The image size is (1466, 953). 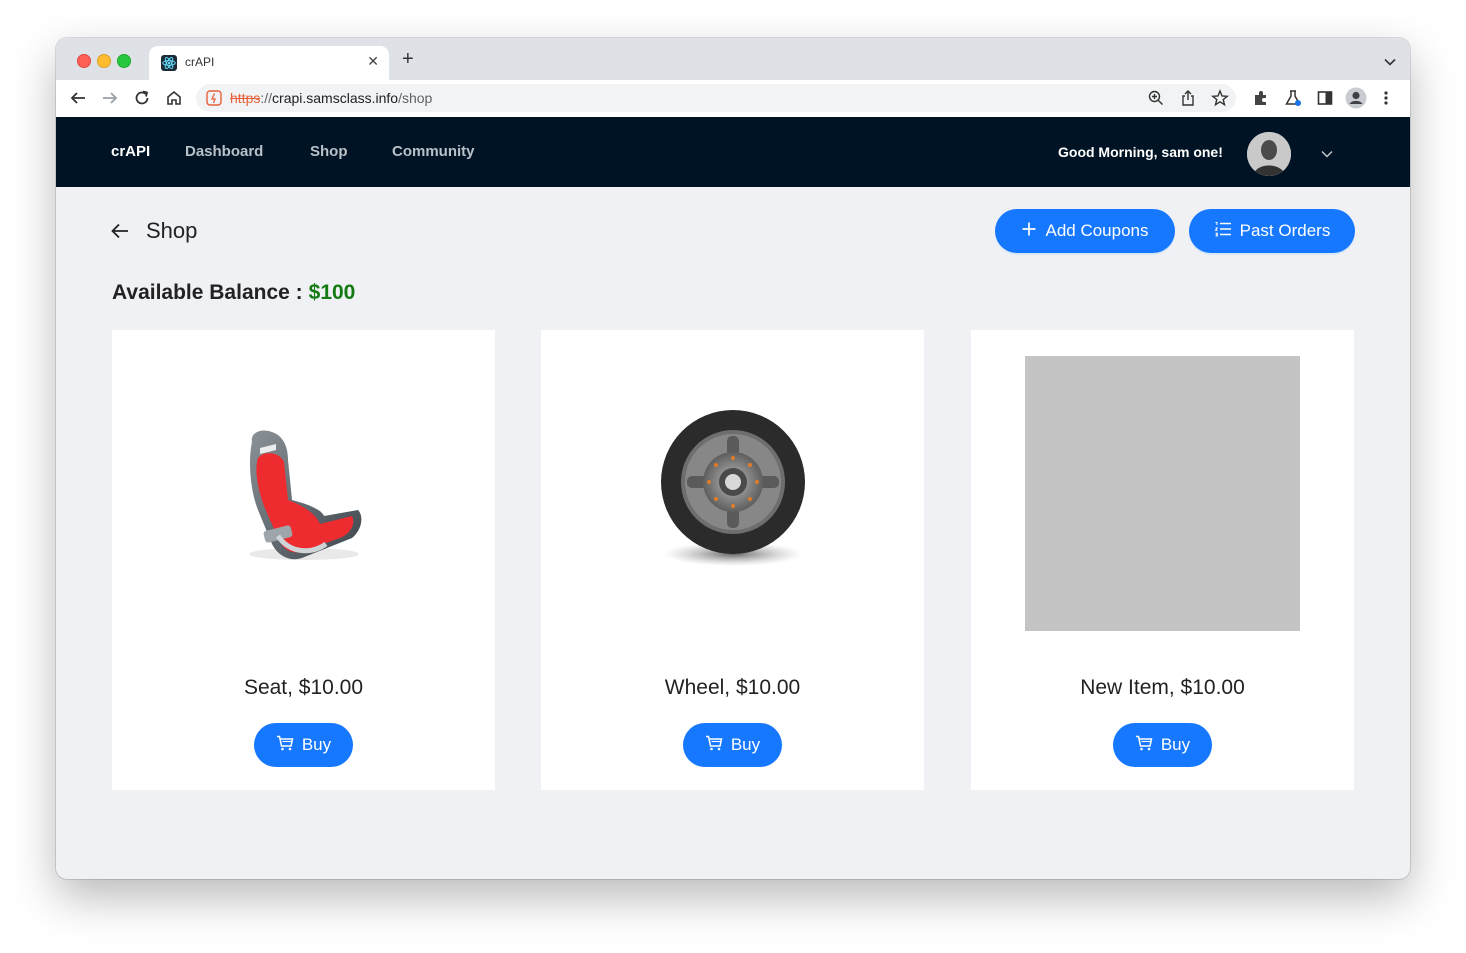 What do you see at coordinates (1029, 231) in the screenshot?
I see `plus-icon` at bounding box center [1029, 231].